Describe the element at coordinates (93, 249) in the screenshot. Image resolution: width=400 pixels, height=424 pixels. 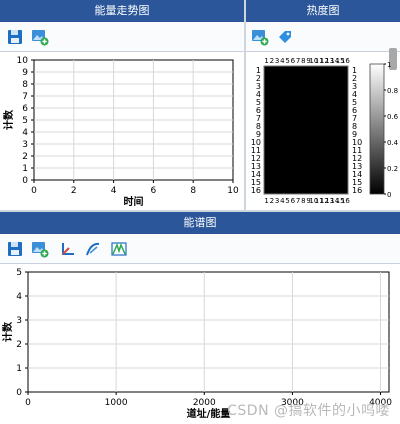
I see `curve-icon` at that location.